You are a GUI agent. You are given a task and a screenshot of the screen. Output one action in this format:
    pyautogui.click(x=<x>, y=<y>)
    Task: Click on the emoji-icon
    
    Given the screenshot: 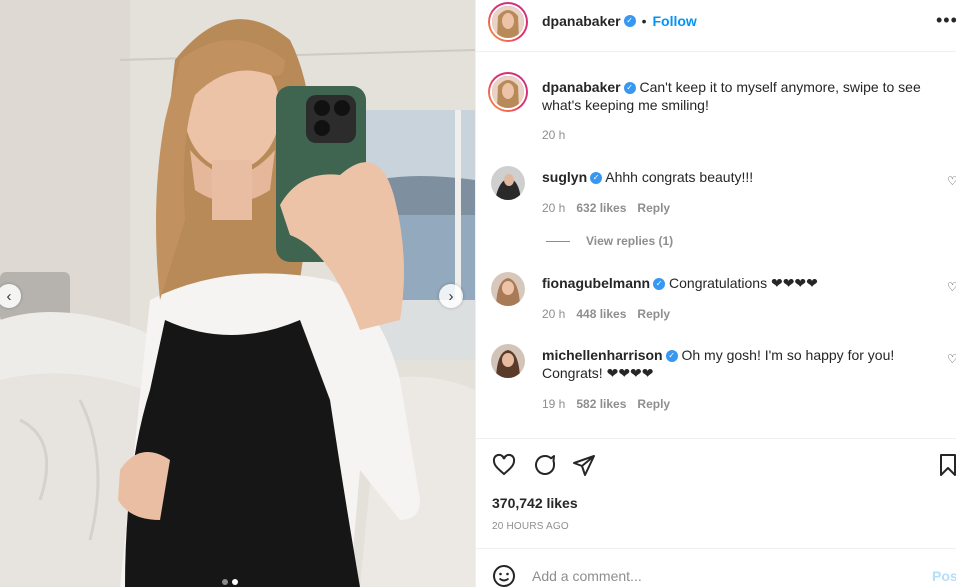 What is the action you would take?
    pyautogui.click(x=504, y=575)
    